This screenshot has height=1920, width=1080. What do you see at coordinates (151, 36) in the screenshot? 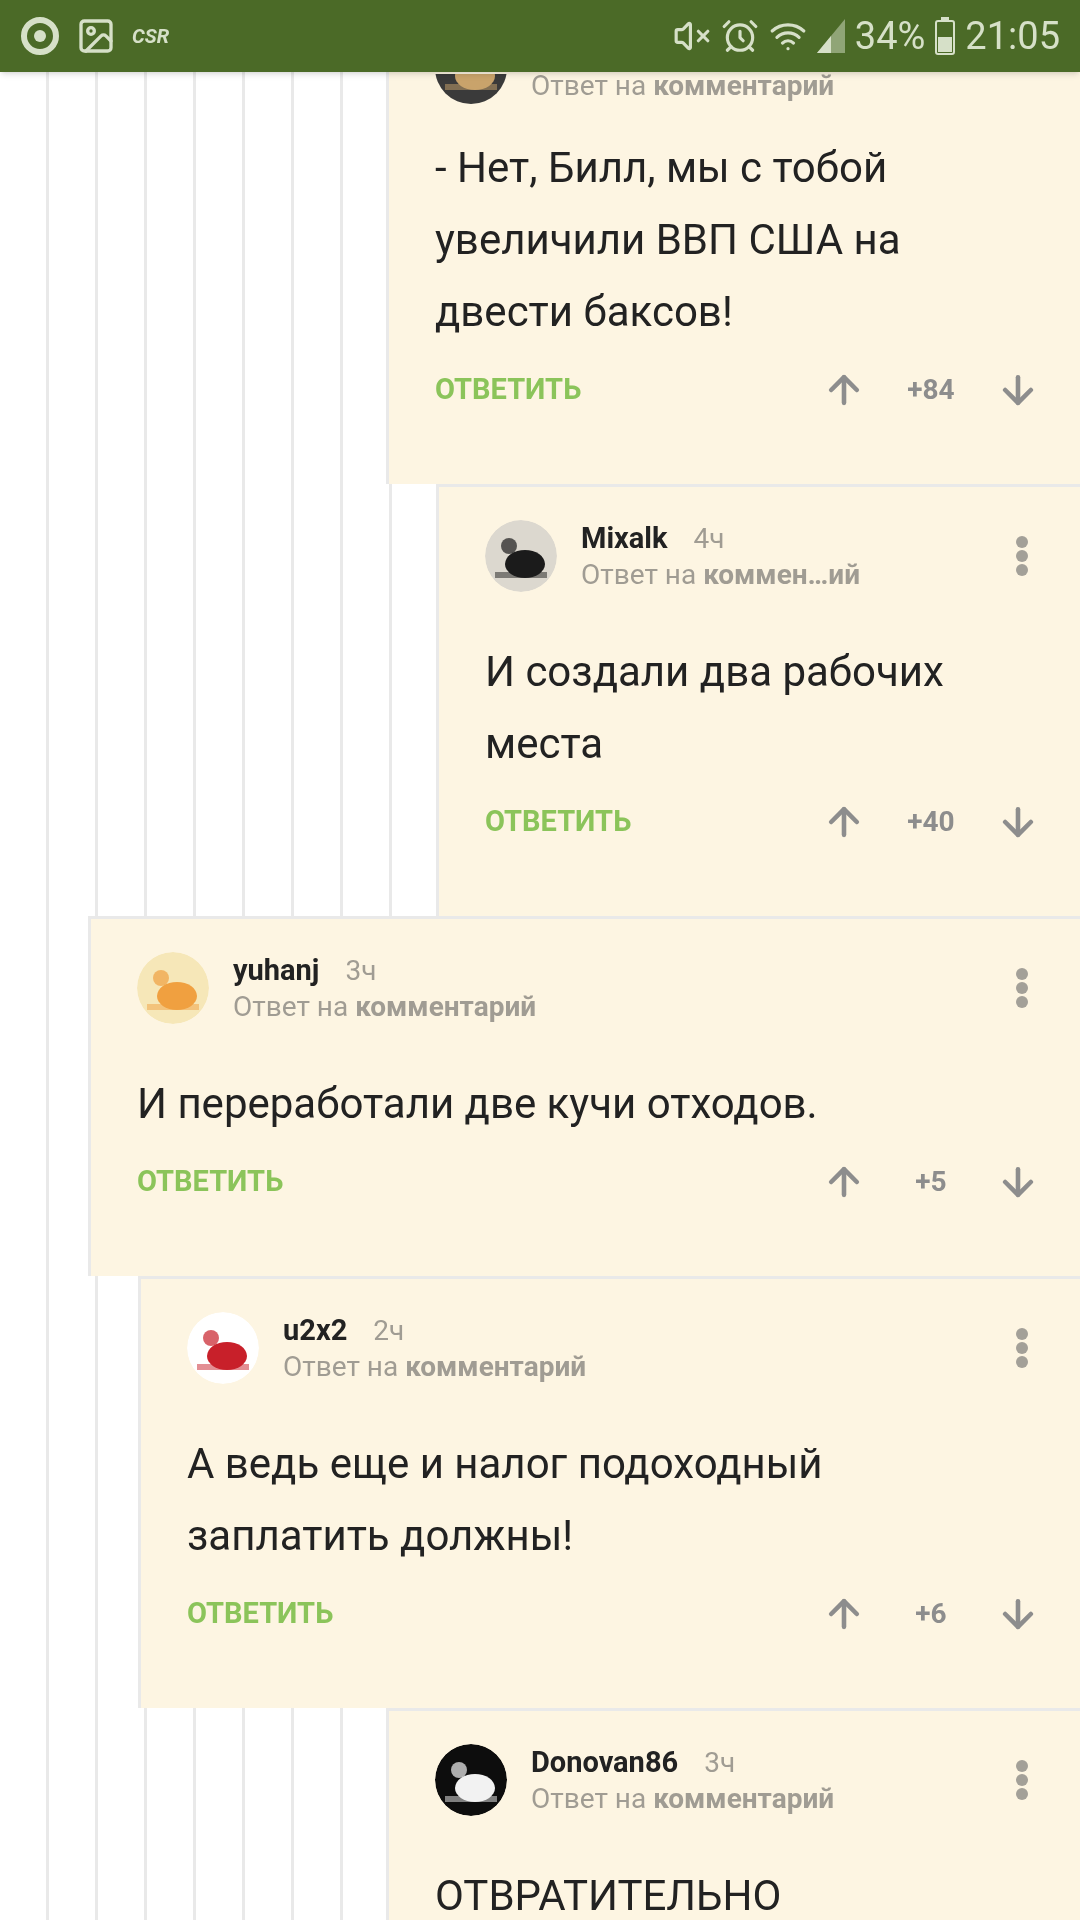
I see `app-label: CSR` at bounding box center [151, 36].